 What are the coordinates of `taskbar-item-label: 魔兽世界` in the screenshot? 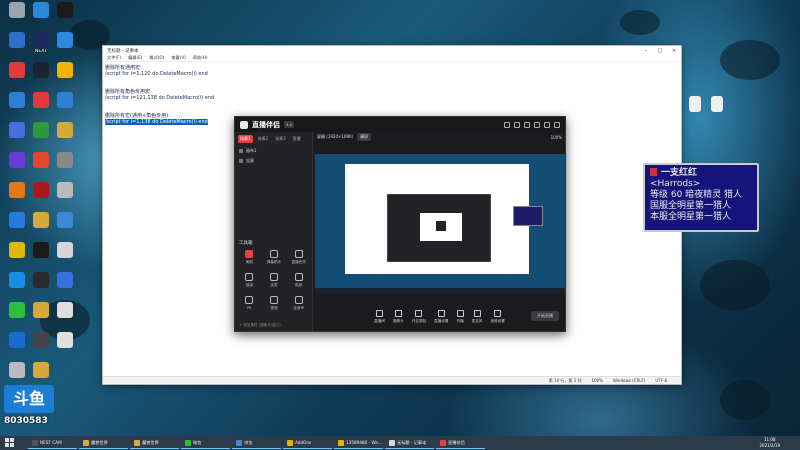 It's located at (150, 442).